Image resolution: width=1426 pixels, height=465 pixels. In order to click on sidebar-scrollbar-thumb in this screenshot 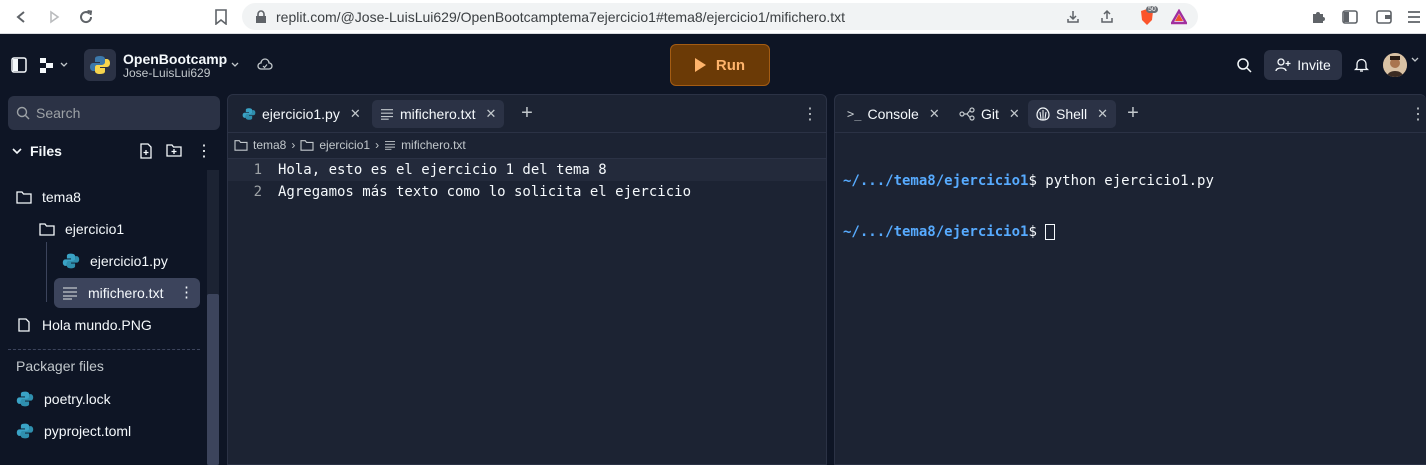, I will do `click(213, 379)`.